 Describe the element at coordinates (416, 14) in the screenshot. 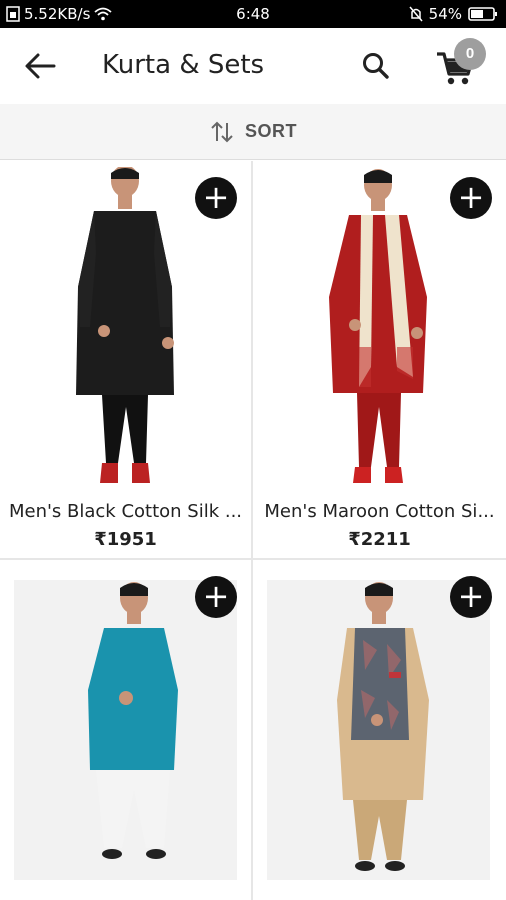

I see `silent-icon` at that location.